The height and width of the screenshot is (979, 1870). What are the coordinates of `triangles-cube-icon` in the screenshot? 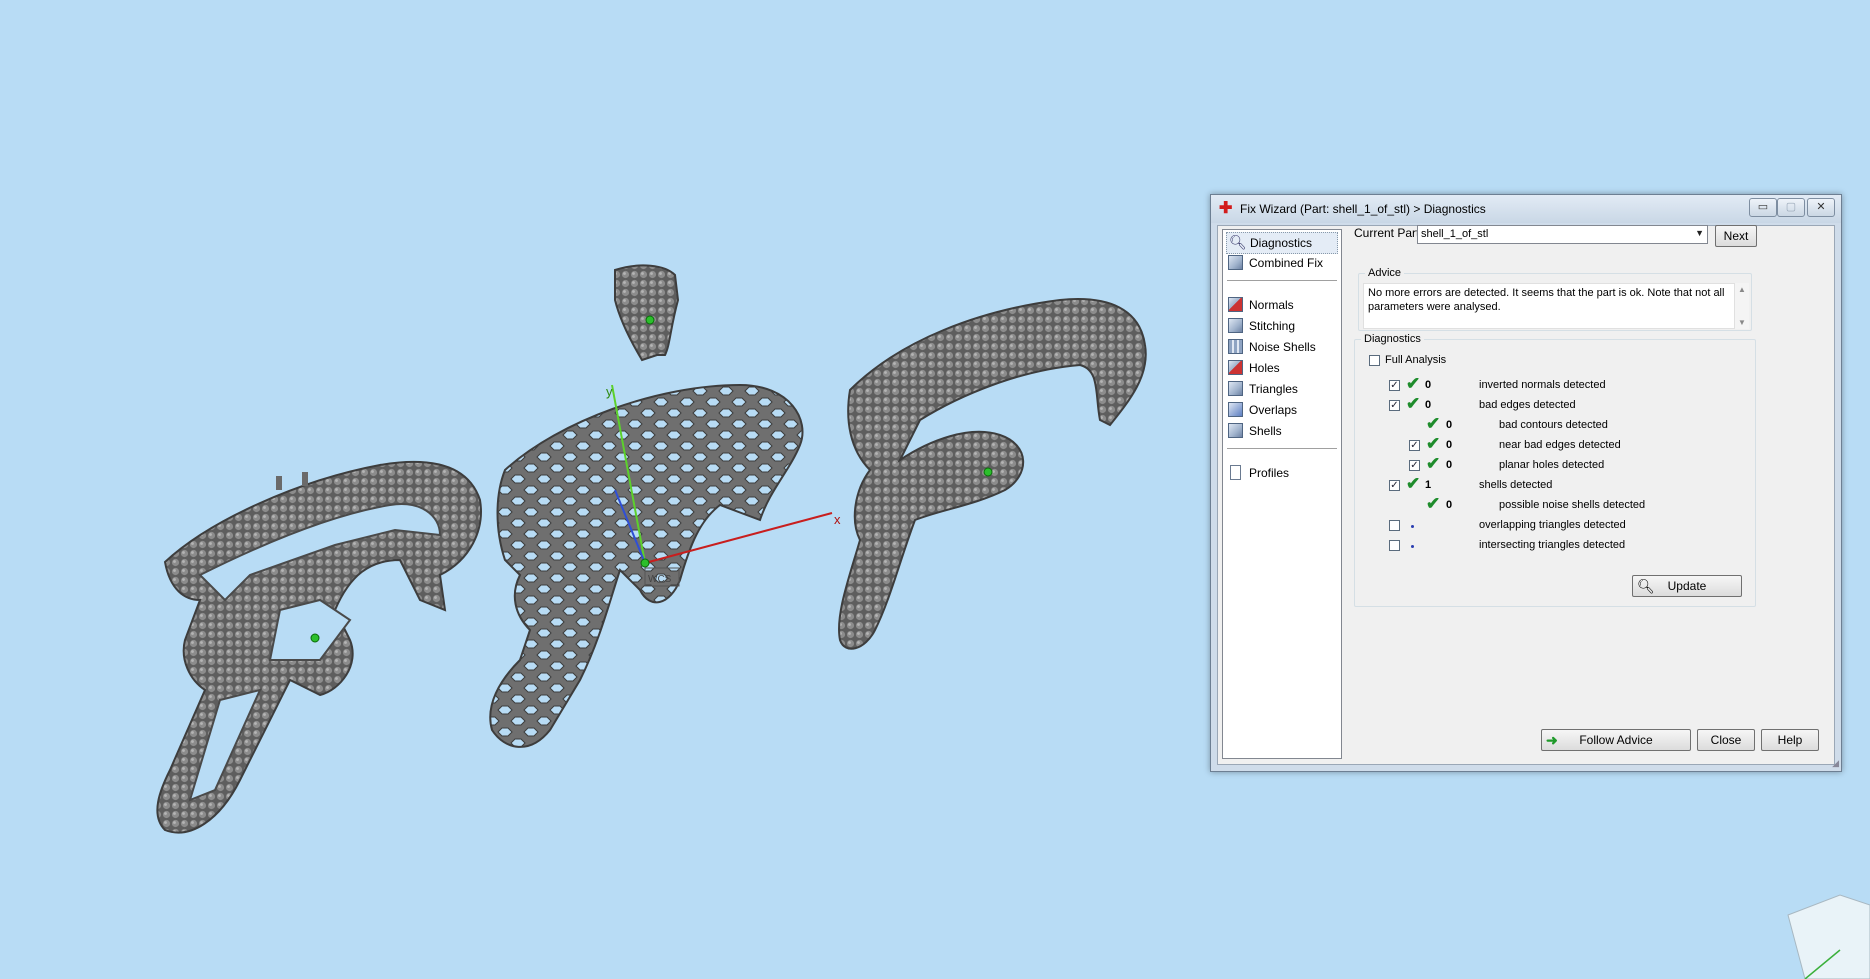 It's located at (1235, 388).